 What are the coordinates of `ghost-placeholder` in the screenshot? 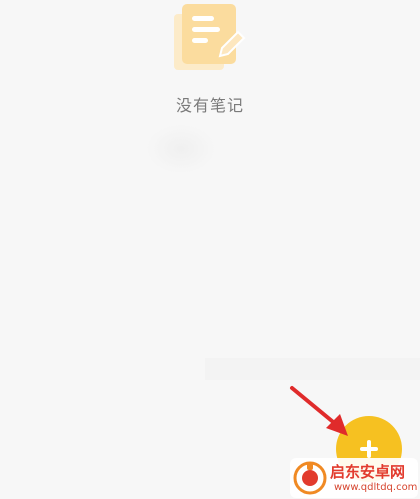 It's located at (181, 149).